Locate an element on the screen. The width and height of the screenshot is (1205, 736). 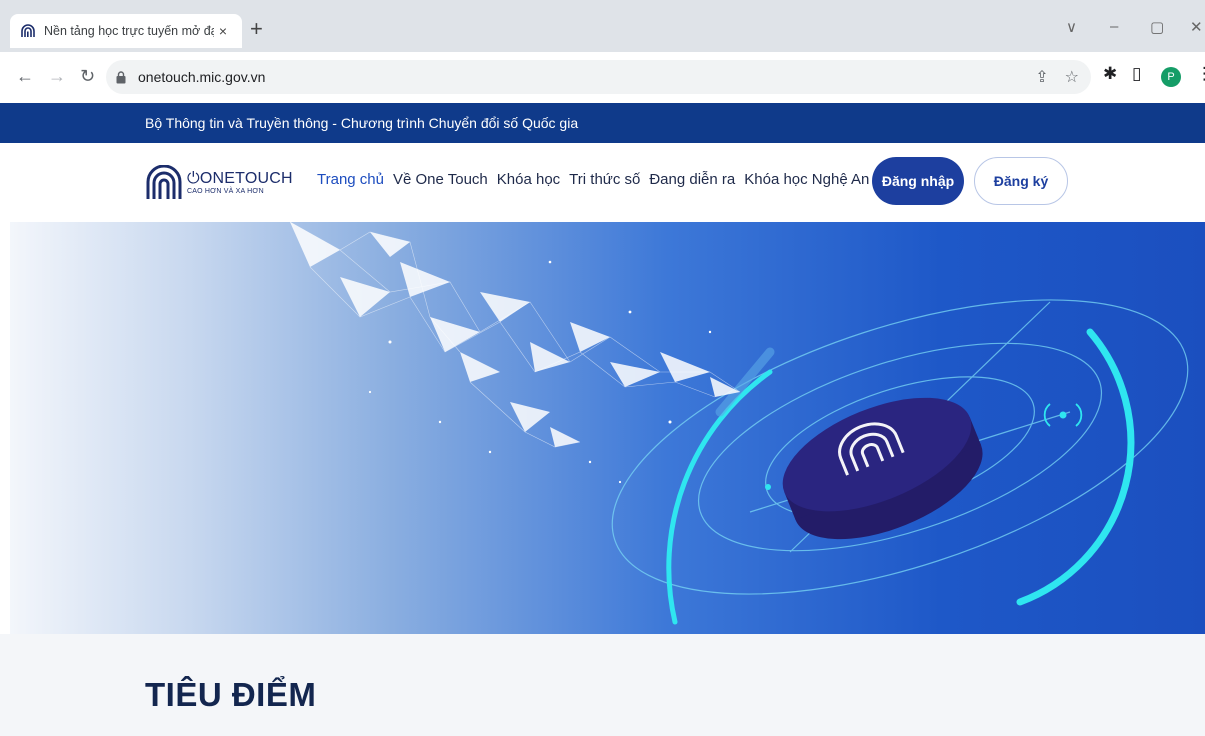
nav-item-tri-thuc-so: Tri thức số is located at coordinates (604, 179).